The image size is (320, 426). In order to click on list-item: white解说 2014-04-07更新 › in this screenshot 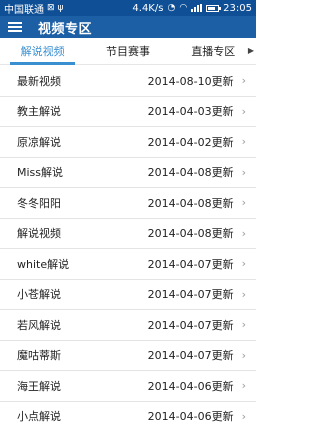, I will do `click(128, 264)`.